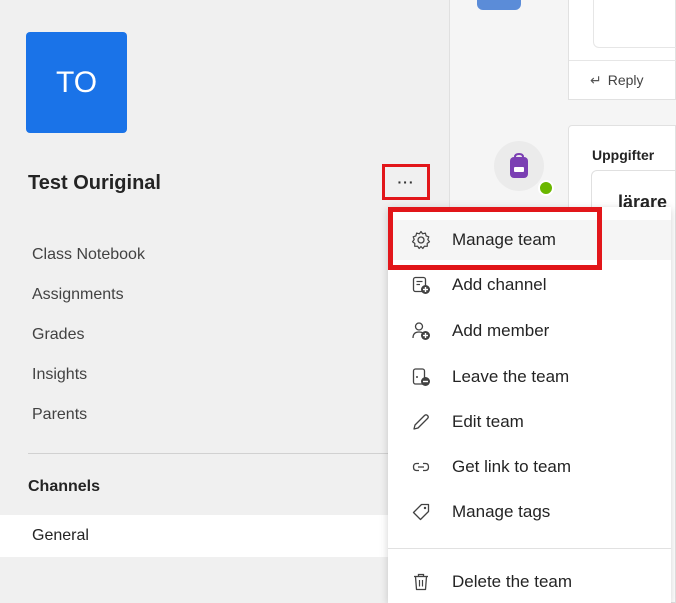 The image size is (676, 603). I want to click on menu-item-delete-team: Delete the team, so click(529, 582).